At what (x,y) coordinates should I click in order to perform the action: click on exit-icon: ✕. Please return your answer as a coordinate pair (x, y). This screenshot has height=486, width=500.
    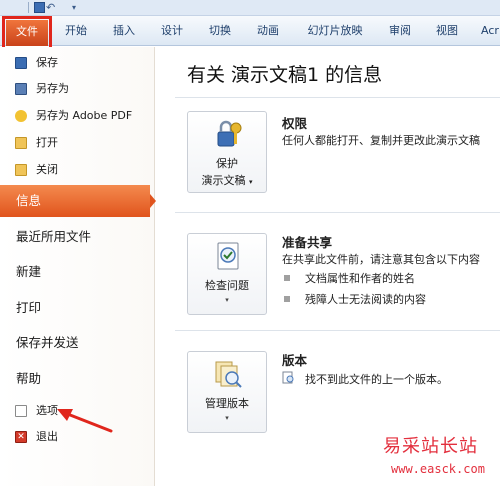
    Looking at the image, I should click on (21, 437).